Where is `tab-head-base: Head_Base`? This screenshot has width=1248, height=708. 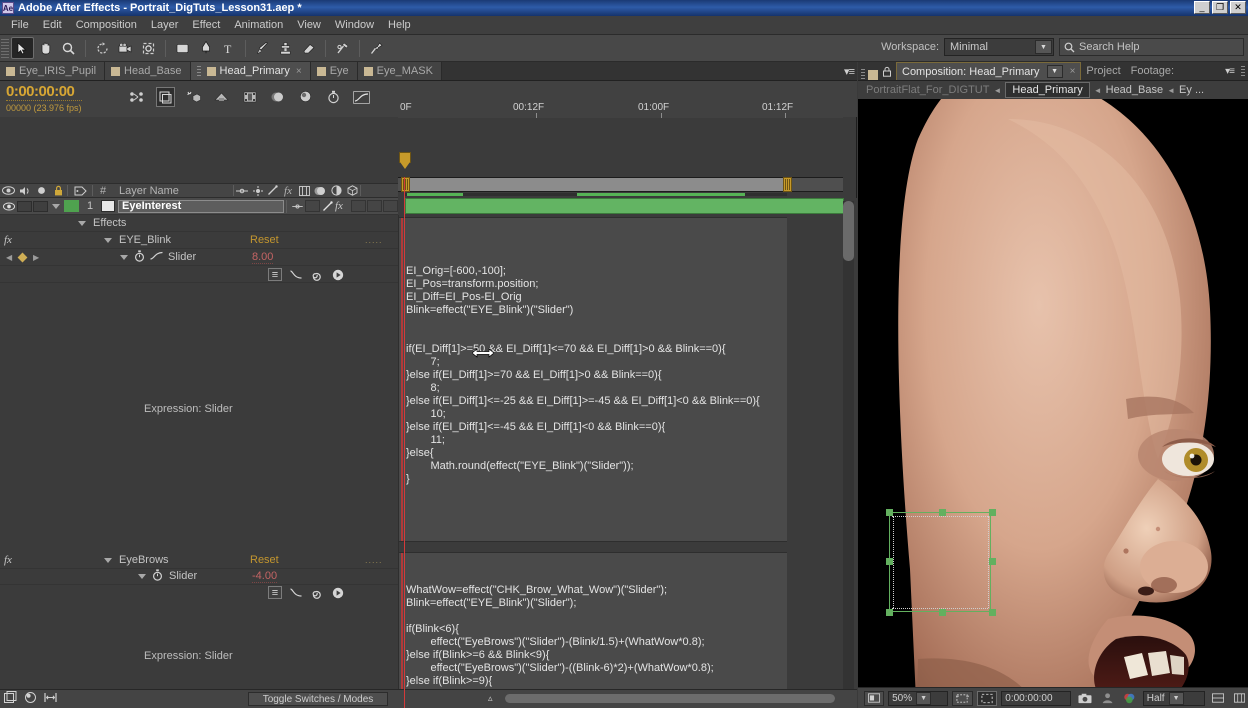 tab-head-base: Head_Base is located at coordinates (148, 71).